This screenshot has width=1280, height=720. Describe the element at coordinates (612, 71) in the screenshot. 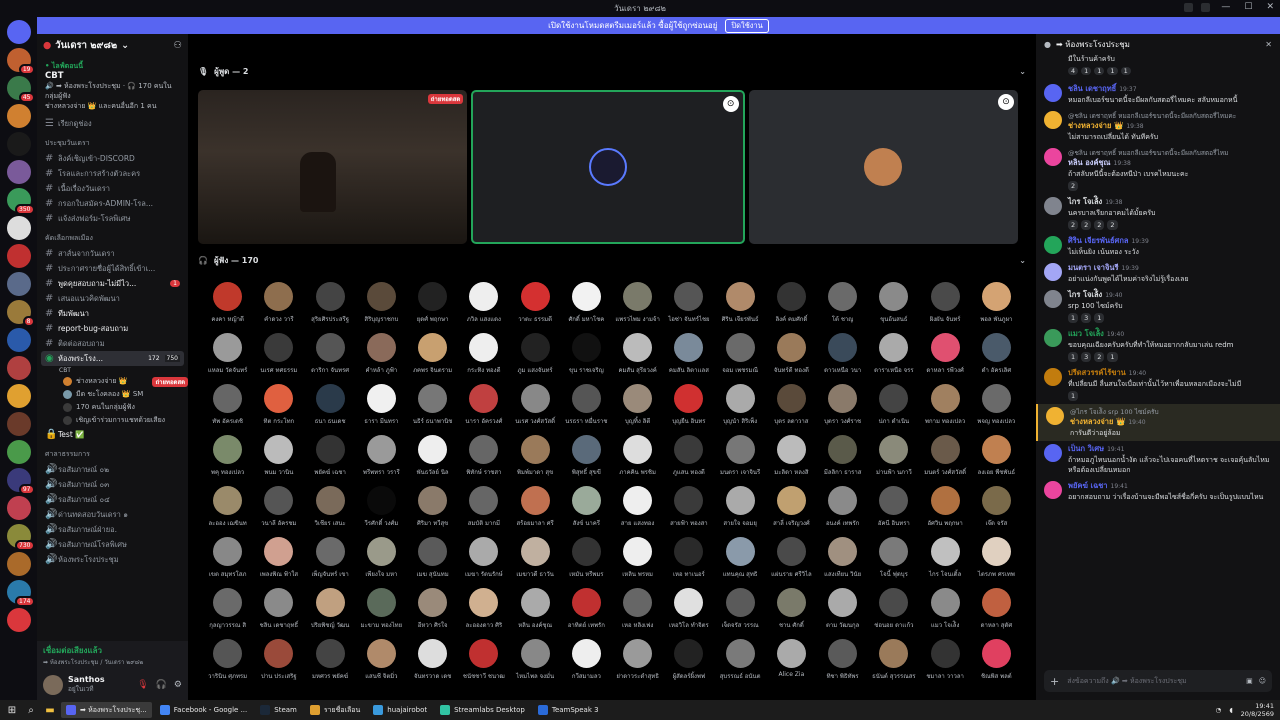

I see `speakers-section-header: 🎙 ผู้พูด — 2 ⌄` at that location.